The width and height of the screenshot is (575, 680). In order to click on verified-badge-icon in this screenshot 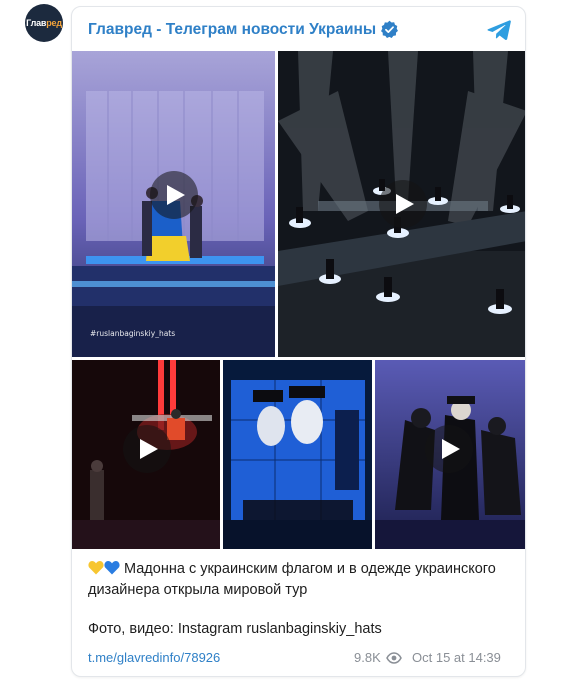, I will do `click(389, 29)`.